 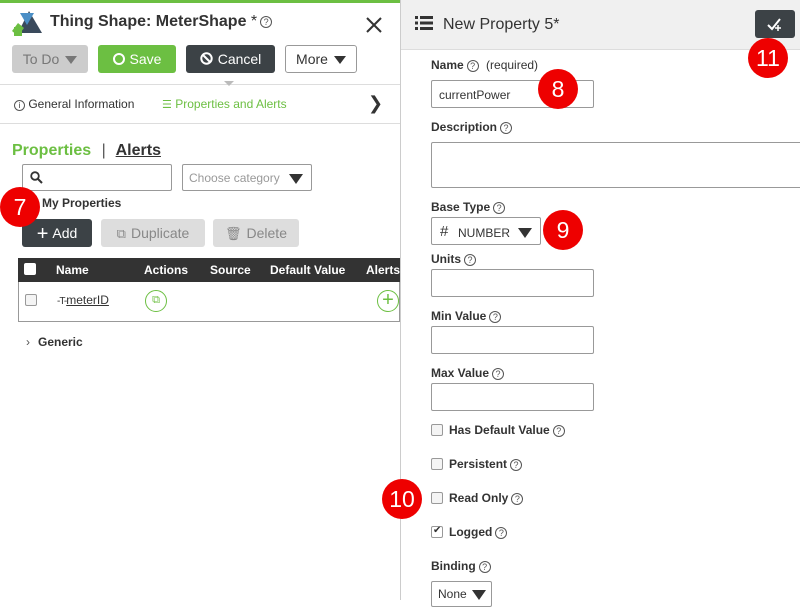 I want to click on logged-row: Logged?, so click(x=478, y=532).